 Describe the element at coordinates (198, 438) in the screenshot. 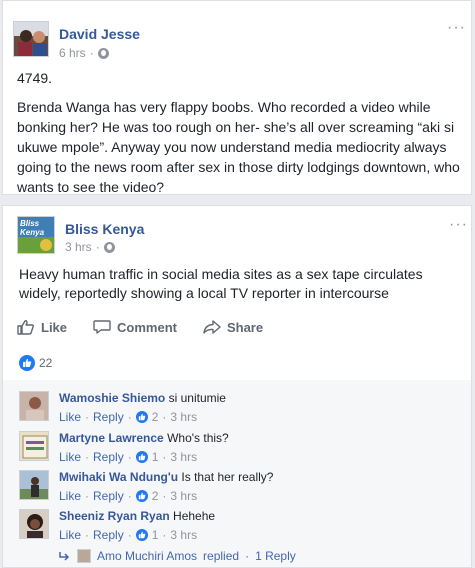

I see `comment-body: Who's this?` at that location.